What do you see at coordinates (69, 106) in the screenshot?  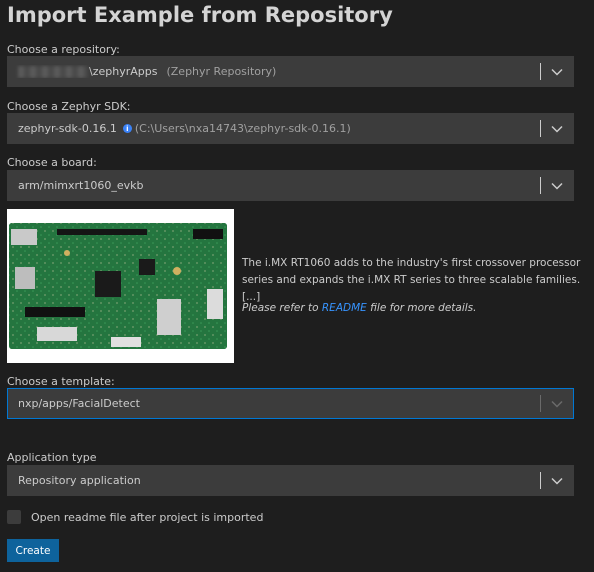 I see `sdk-label: Choose a Zephyr SDK:` at bounding box center [69, 106].